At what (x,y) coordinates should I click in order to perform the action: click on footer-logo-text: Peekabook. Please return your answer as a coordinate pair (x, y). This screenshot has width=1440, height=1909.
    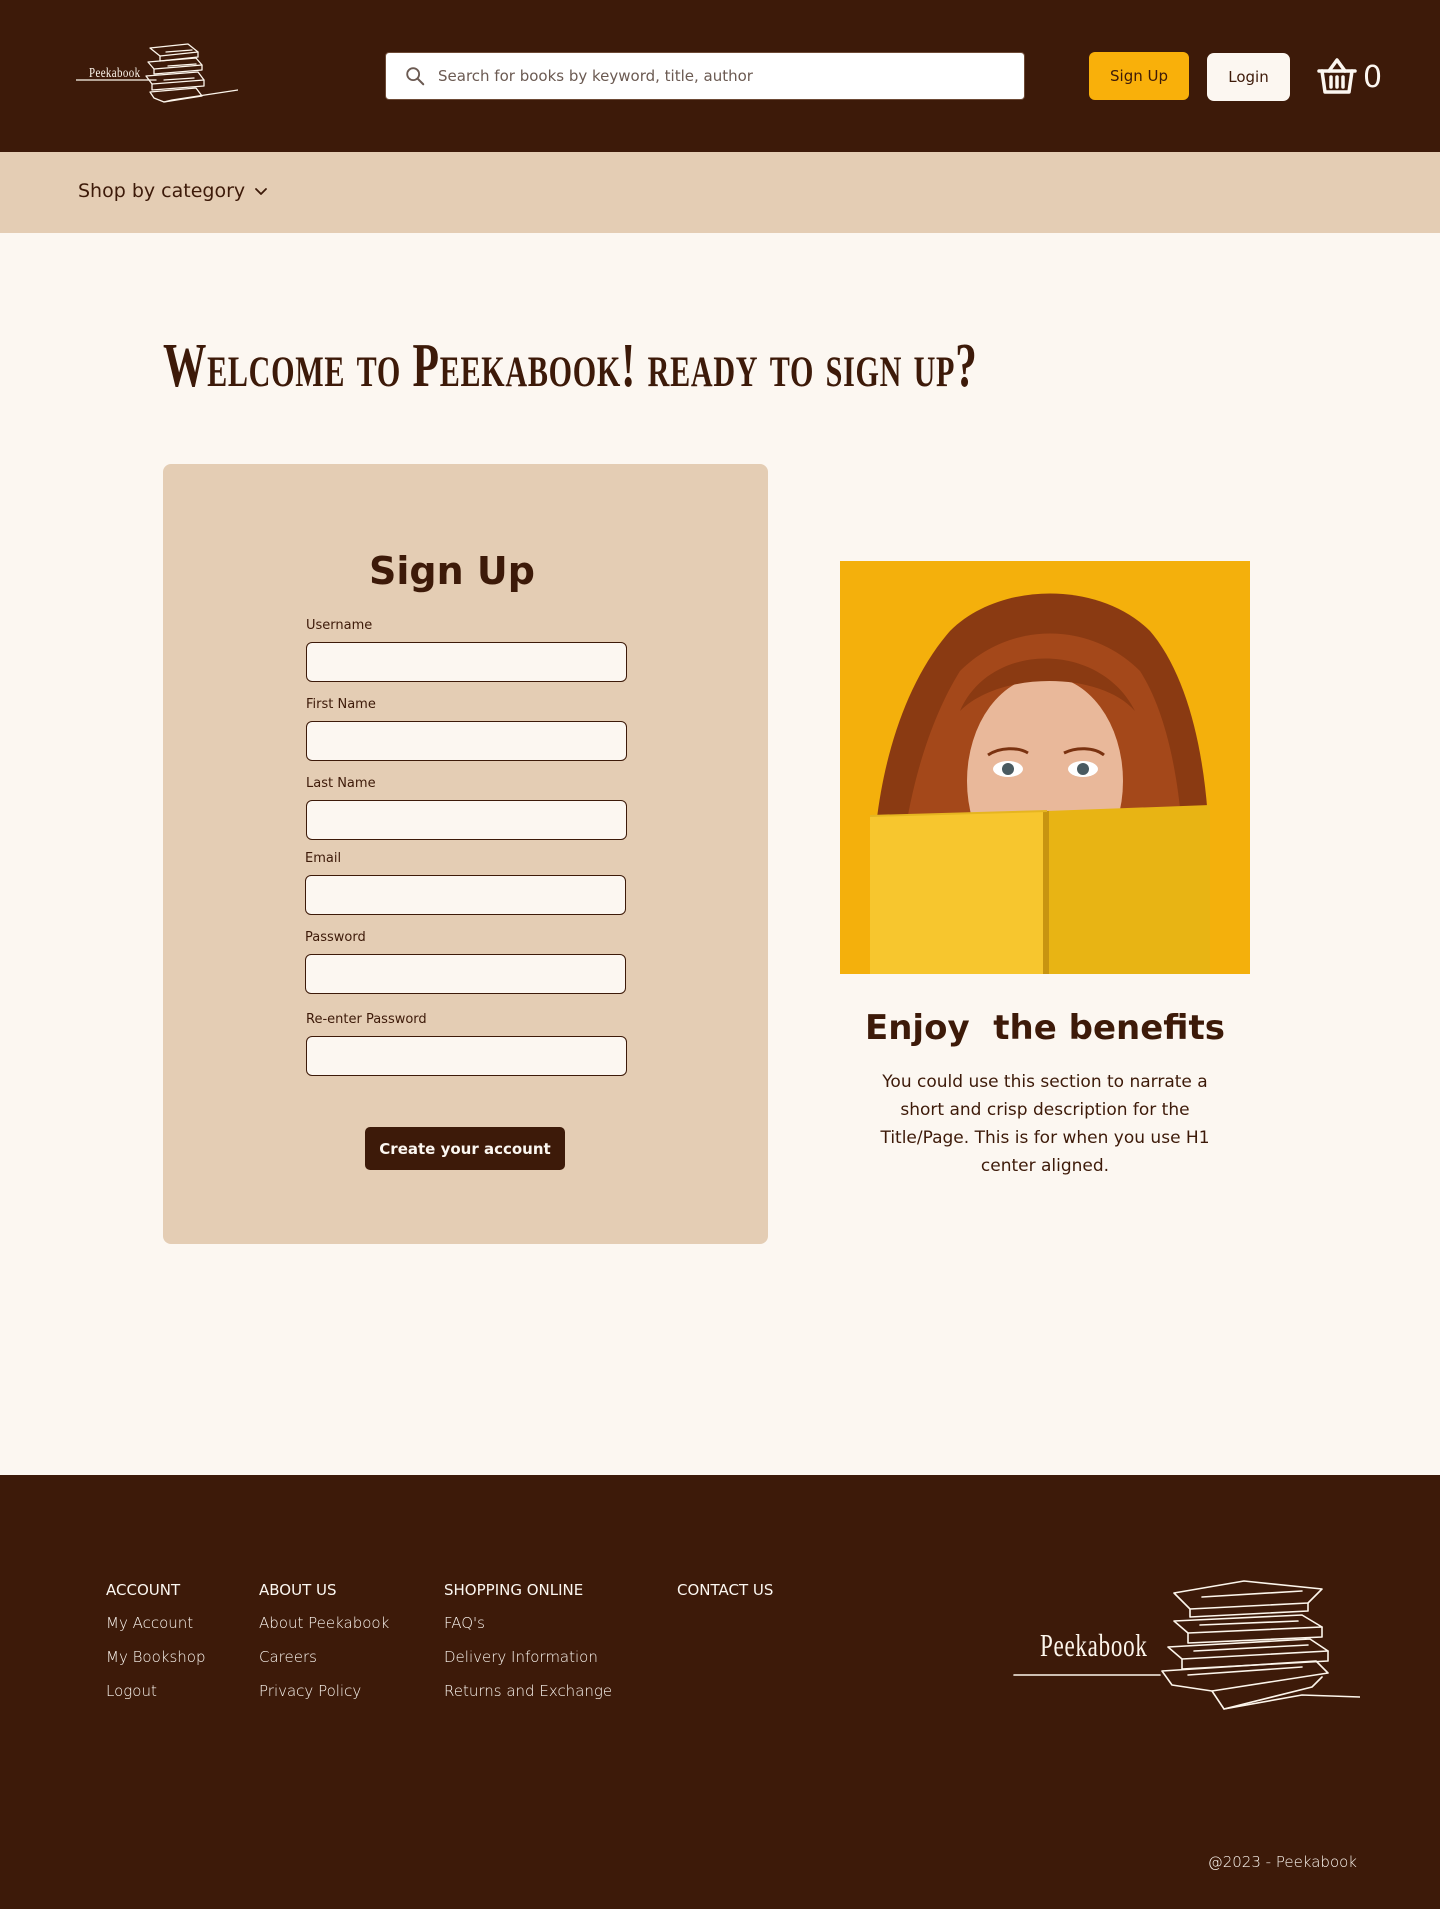
    Looking at the image, I should click on (1094, 1645).